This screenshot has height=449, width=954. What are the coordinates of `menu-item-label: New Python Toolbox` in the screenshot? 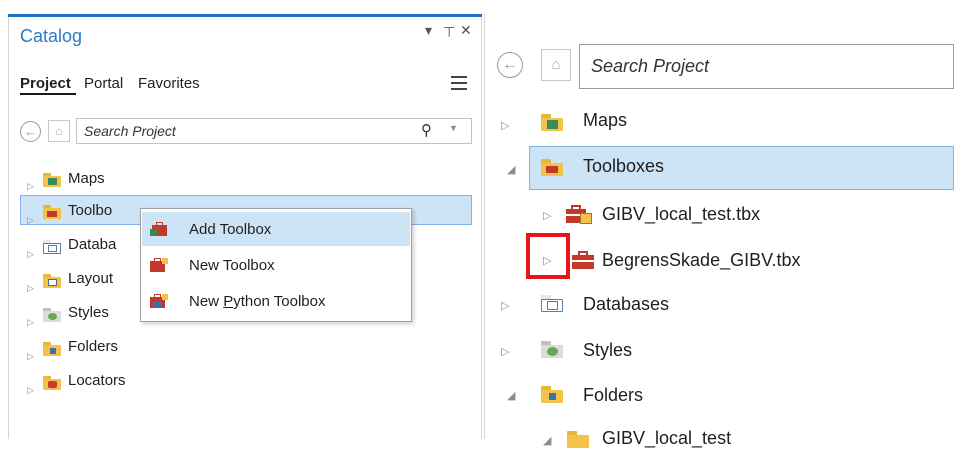 It's located at (257, 301).